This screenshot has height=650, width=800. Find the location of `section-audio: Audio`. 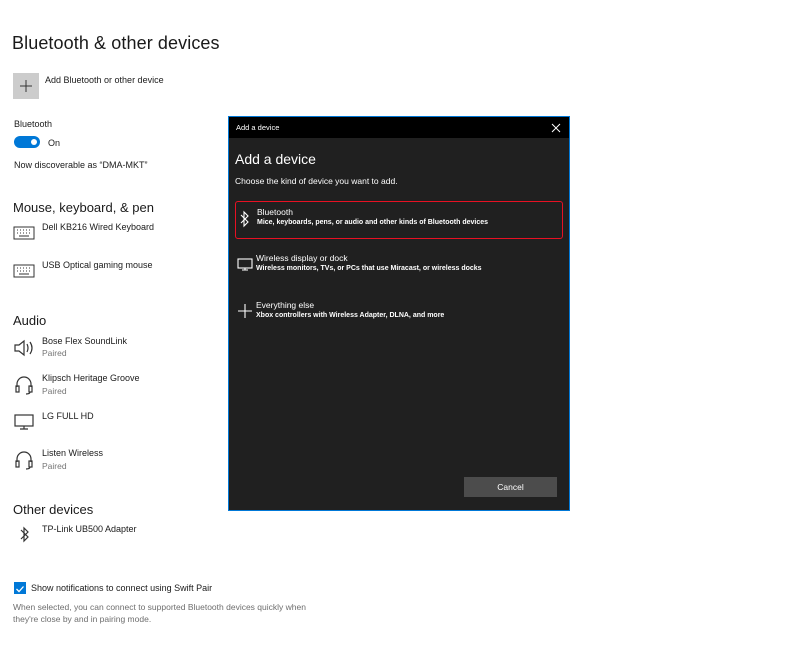

section-audio: Audio is located at coordinates (30, 320).